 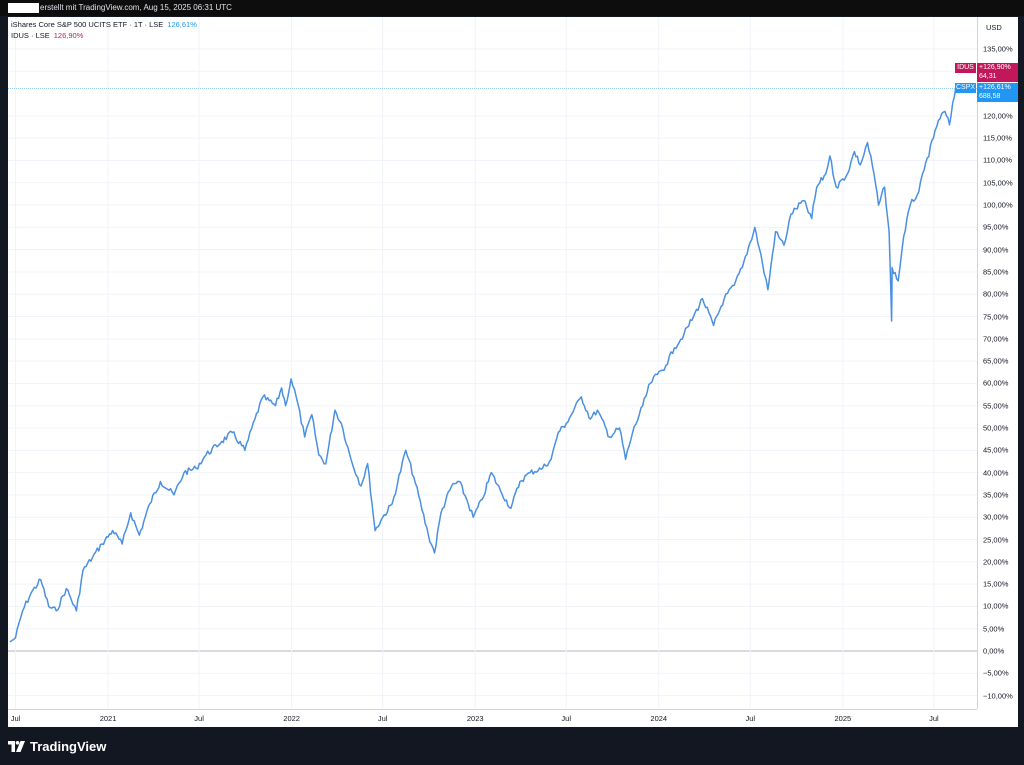 I want to click on idus-price-badge: +126,90% 64,31, so click(x=997, y=72).